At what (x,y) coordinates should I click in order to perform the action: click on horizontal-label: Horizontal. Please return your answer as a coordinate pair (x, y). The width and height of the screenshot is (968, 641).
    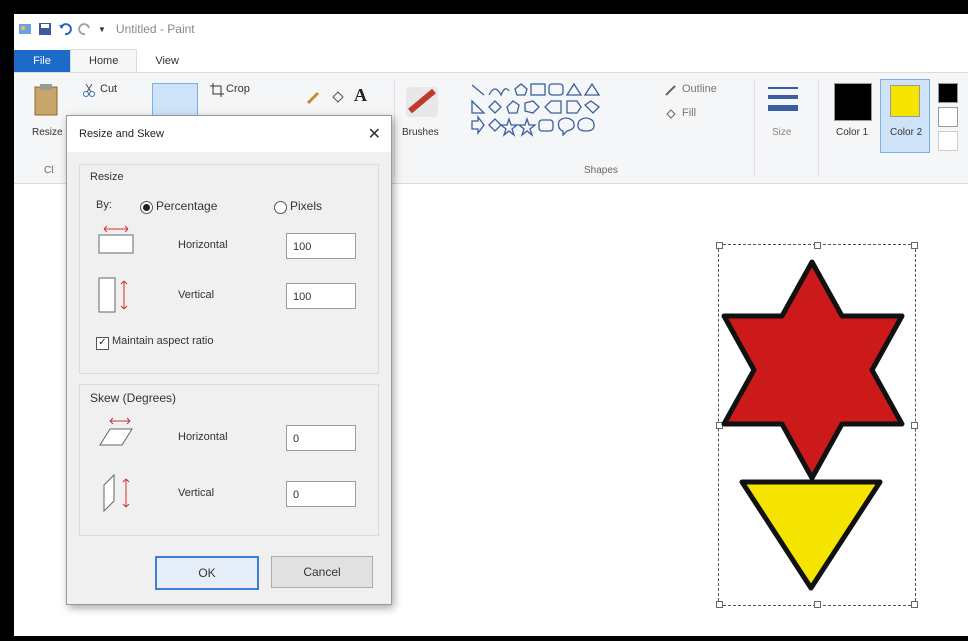
    Looking at the image, I should click on (203, 245).